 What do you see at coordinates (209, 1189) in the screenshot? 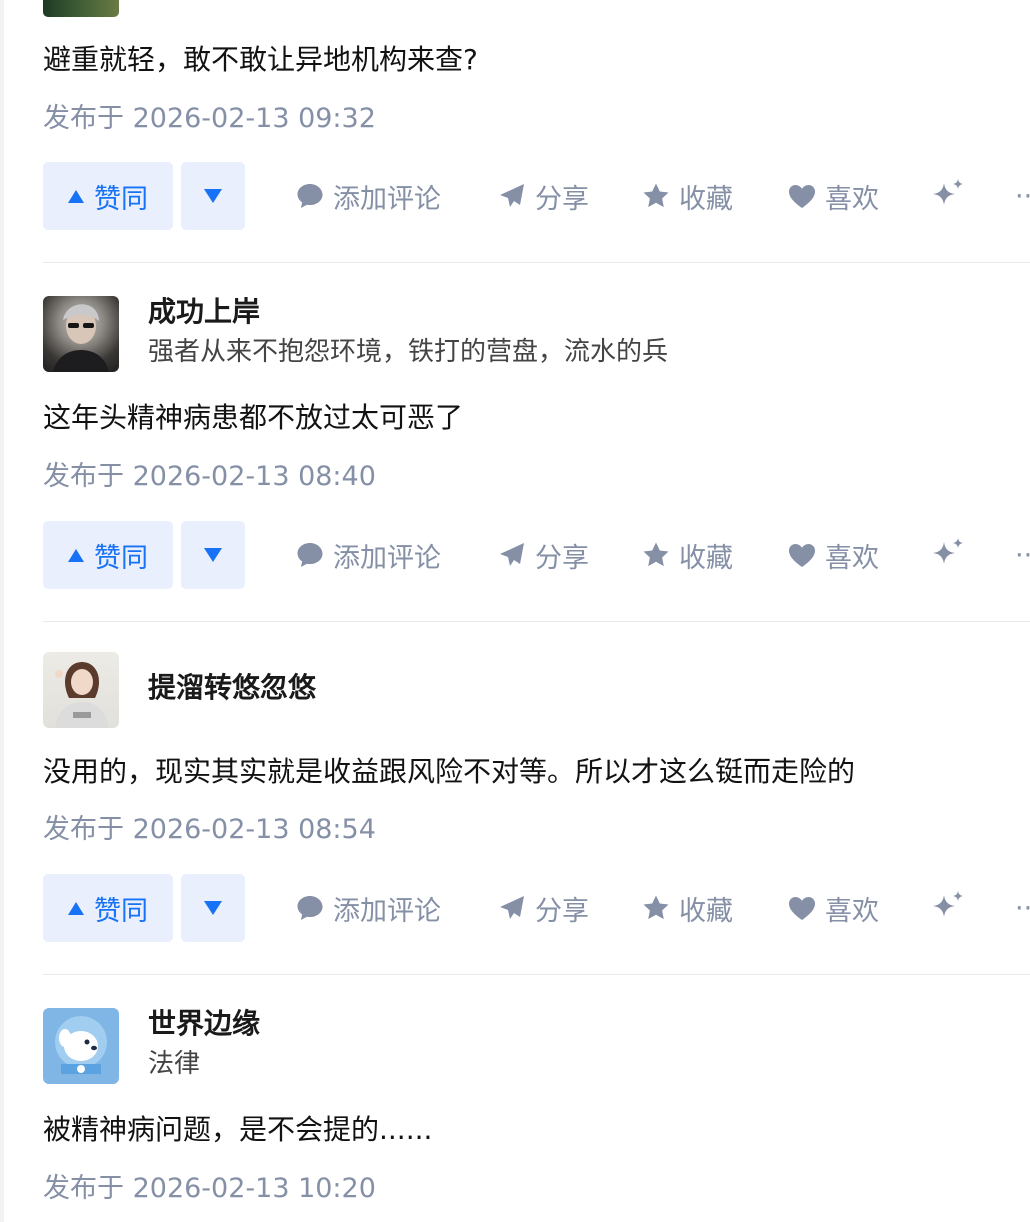
I see `publish-time: 发布于 2026-02-13 10:20` at bounding box center [209, 1189].